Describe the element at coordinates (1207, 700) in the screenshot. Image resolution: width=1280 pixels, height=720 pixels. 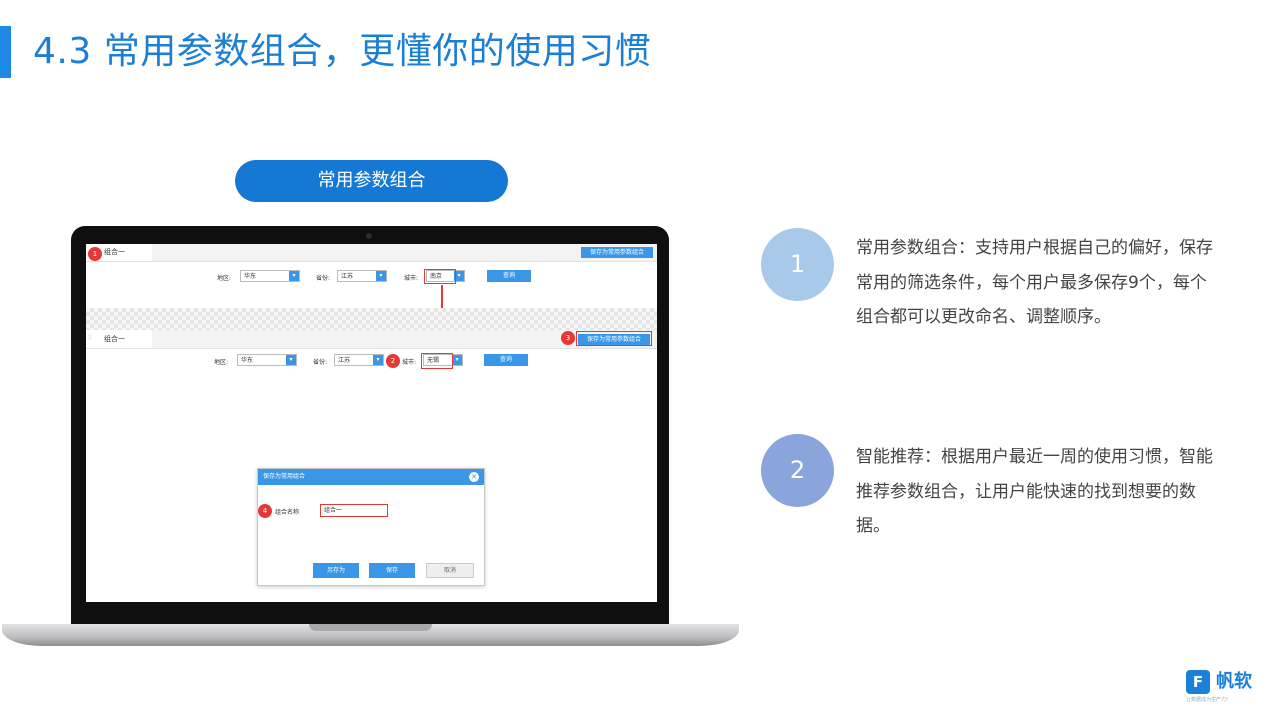
I see `brand-tagline: 让数据成为生产力!` at that location.